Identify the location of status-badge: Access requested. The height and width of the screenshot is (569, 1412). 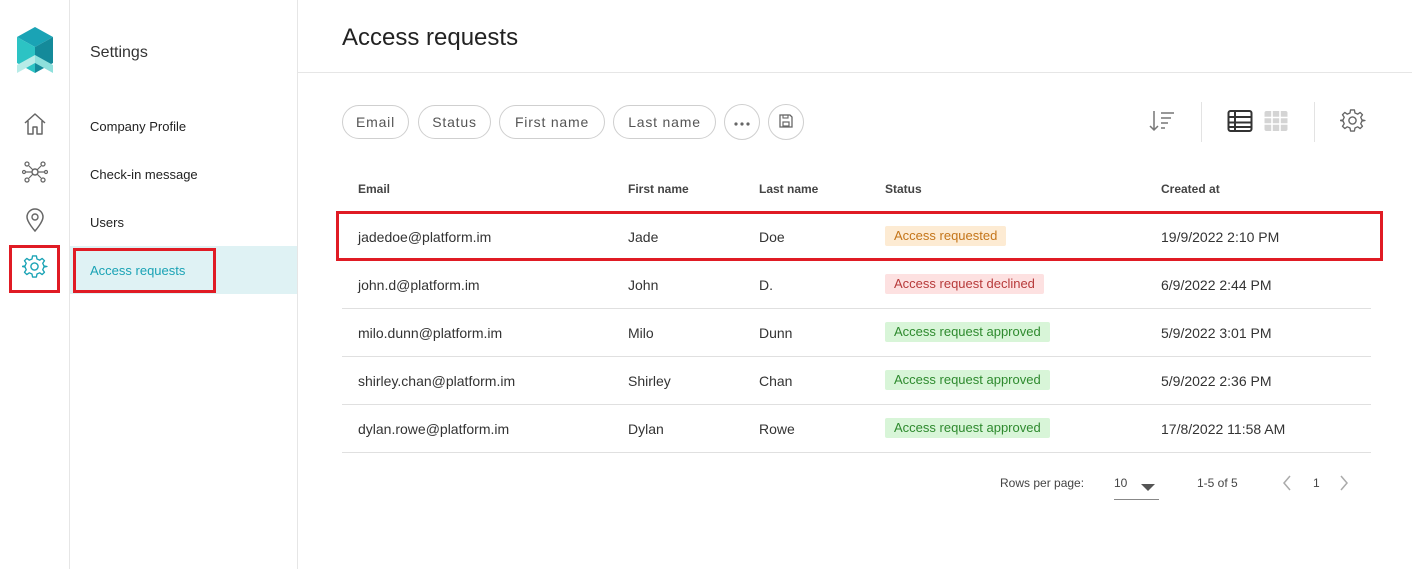
(946, 236).